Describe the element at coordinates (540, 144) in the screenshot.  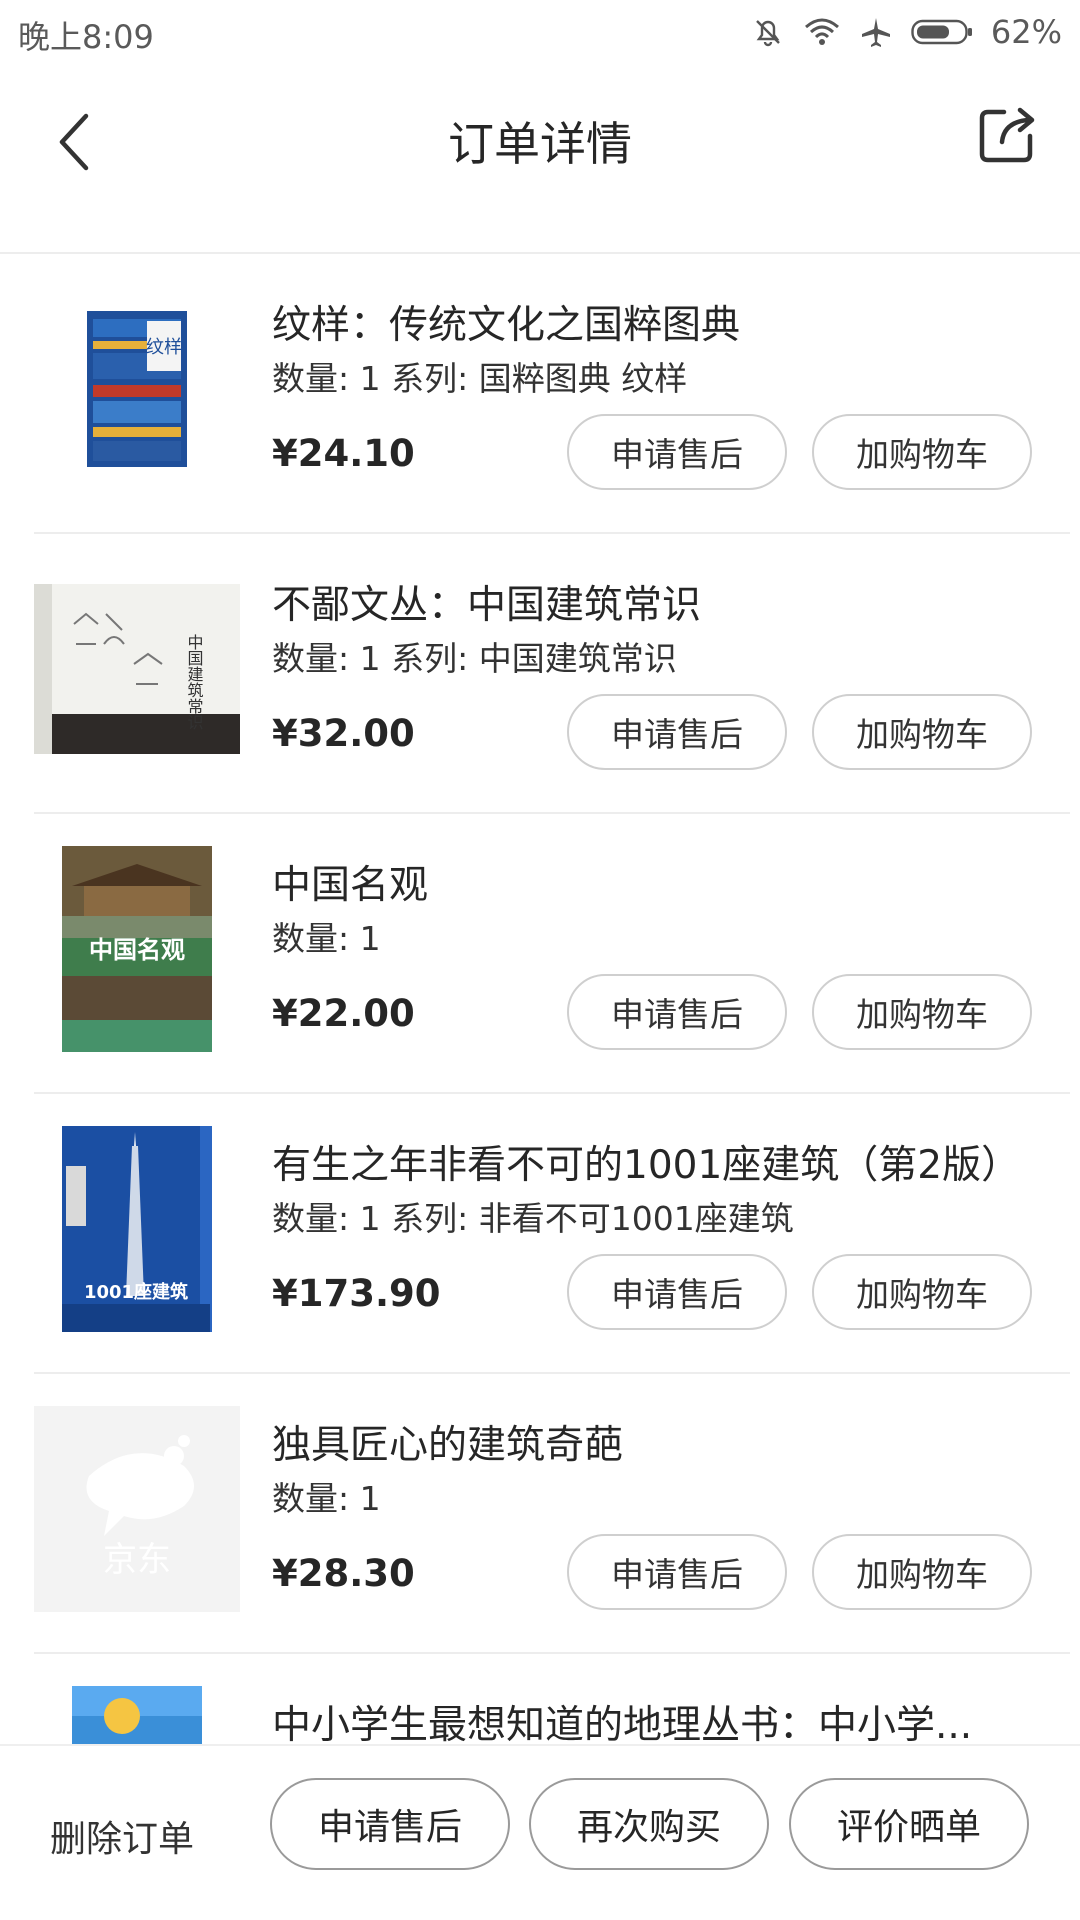
I see `page-title: 订单详情` at that location.